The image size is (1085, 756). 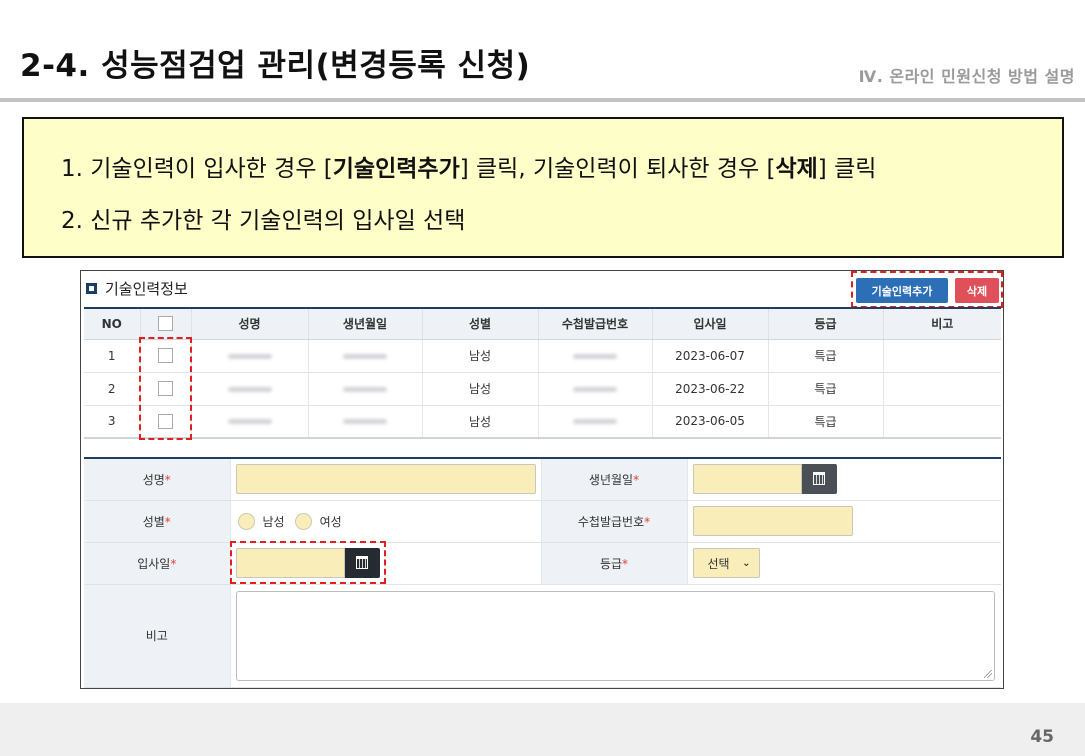 What do you see at coordinates (826, 324) in the screenshot?
I see `col-grade: 등급` at bounding box center [826, 324].